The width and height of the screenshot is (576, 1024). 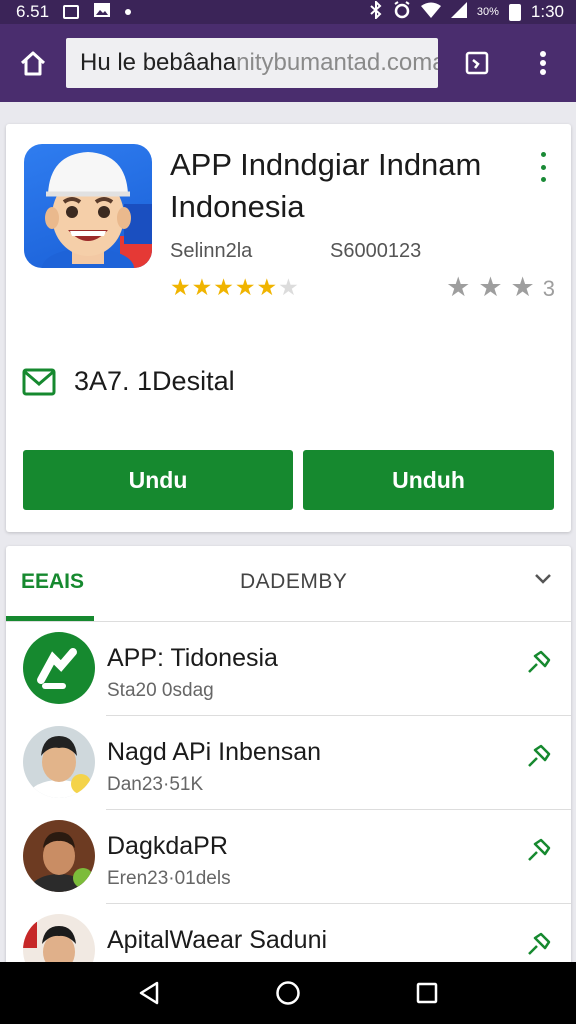 What do you see at coordinates (39, 381) in the screenshot?
I see `mail-icon` at bounding box center [39, 381].